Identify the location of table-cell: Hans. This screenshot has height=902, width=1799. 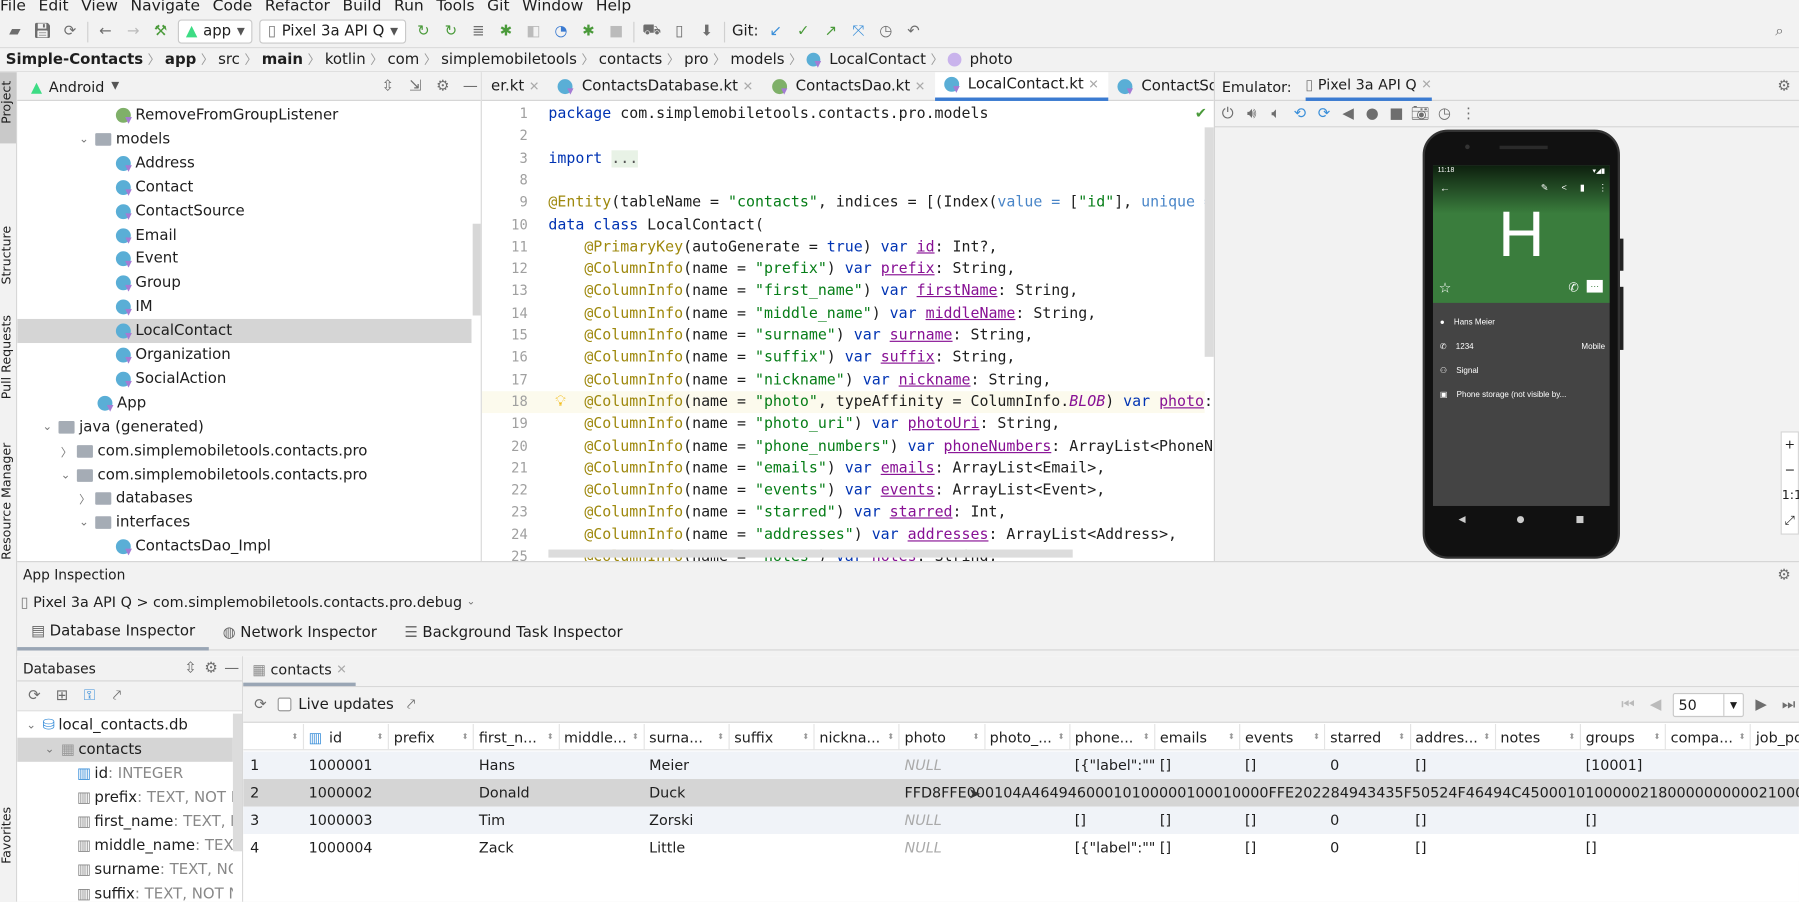
(494, 765).